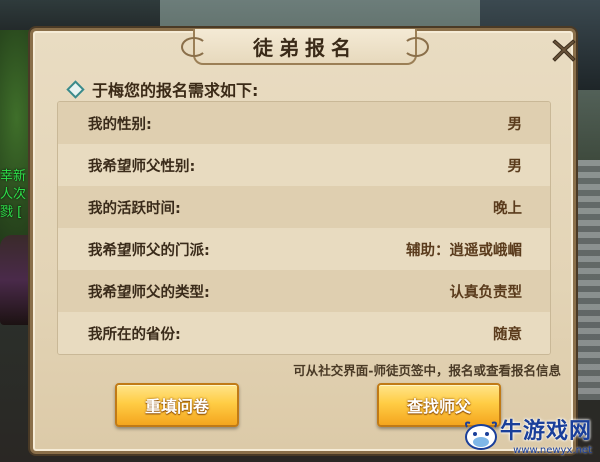 The image size is (600, 462). What do you see at coordinates (507, 208) in the screenshot?
I see `info-value: 晚上` at bounding box center [507, 208].